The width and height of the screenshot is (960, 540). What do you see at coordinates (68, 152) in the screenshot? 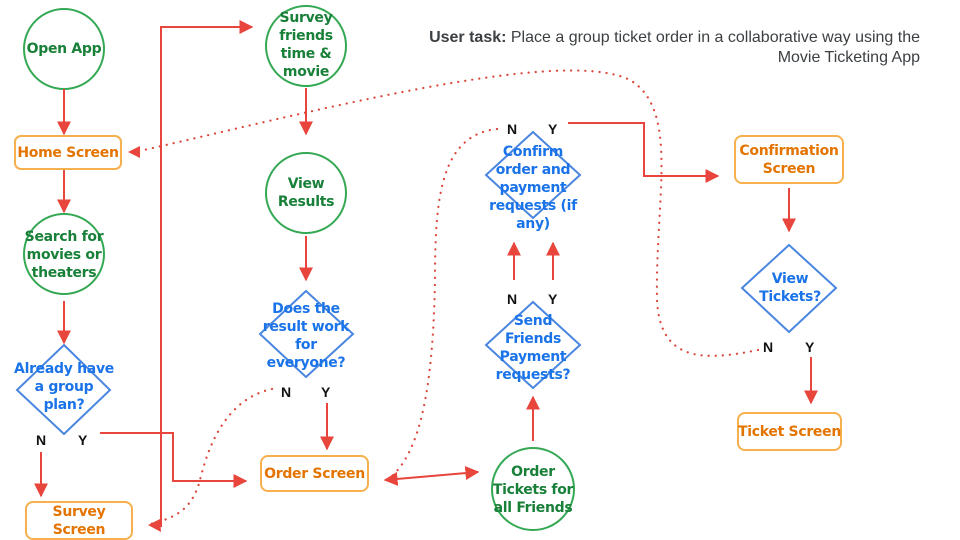
I see `home-screen-label: Home Screen` at bounding box center [68, 152].